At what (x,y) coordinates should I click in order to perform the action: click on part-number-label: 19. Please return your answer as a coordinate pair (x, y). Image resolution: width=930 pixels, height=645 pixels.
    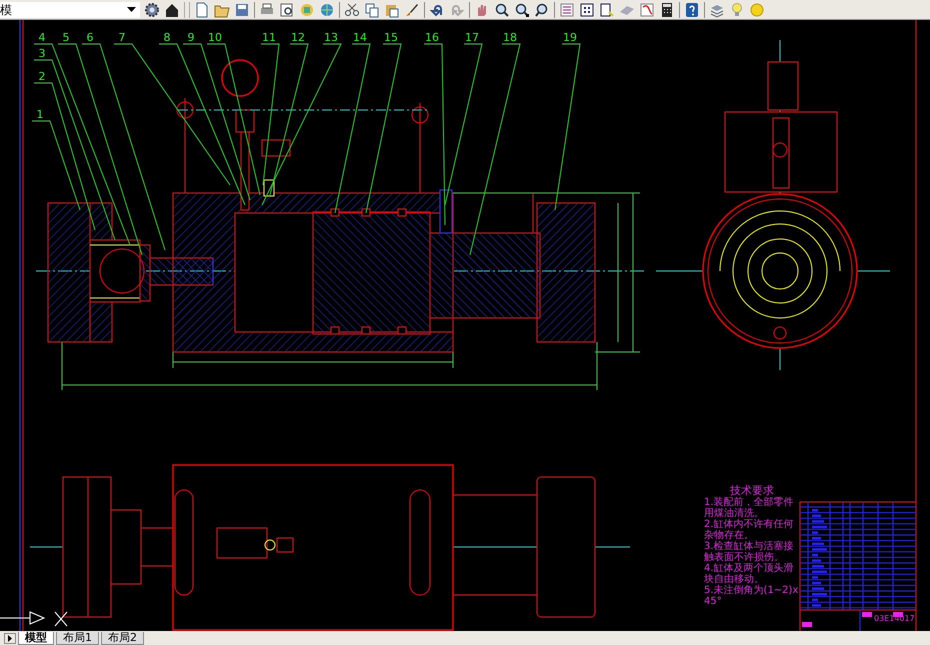
    Looking at the image, I should click on (570, 37).